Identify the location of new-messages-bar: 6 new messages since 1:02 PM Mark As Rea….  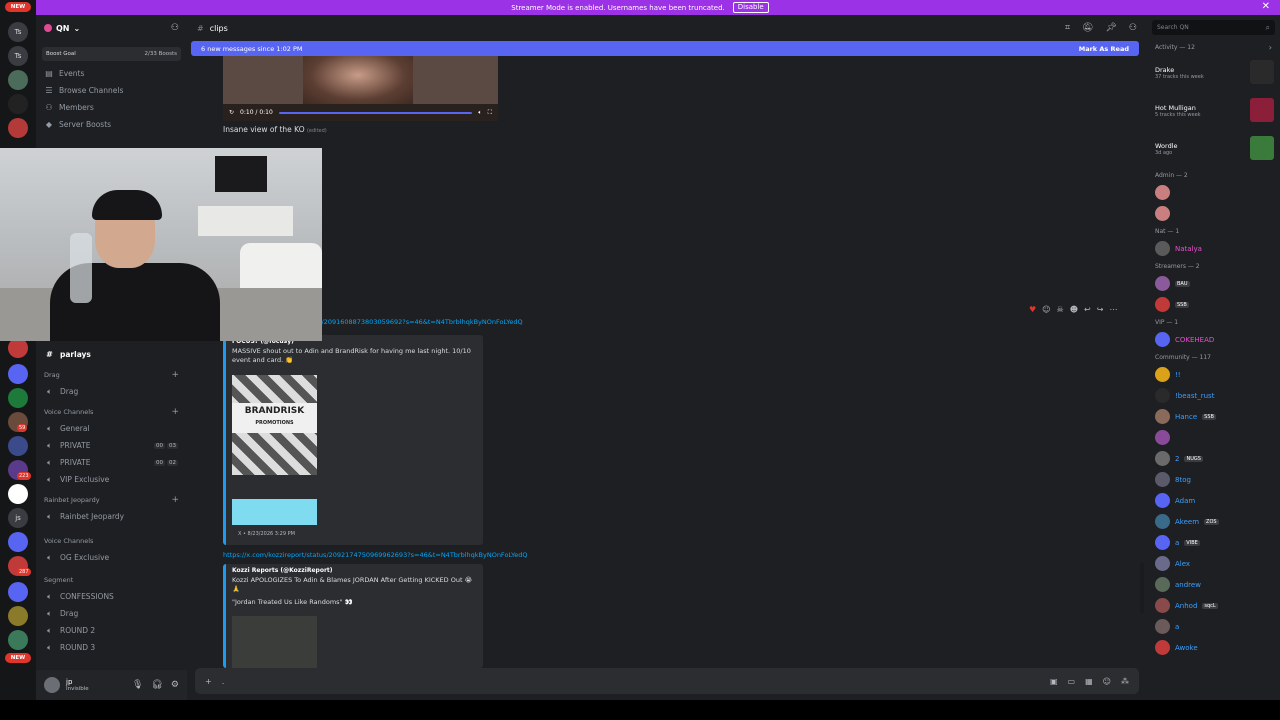
(665, 48).